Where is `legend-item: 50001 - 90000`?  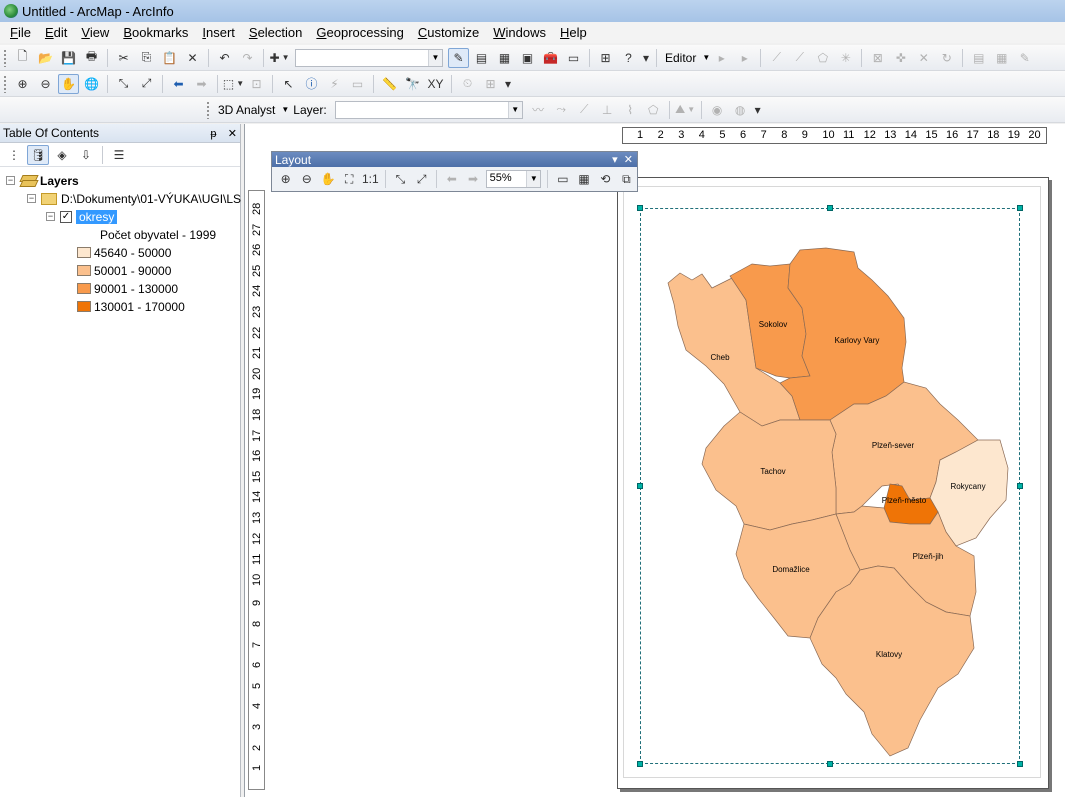
legend-item: 50001 - 90000 is located at coordinates (124, 270).